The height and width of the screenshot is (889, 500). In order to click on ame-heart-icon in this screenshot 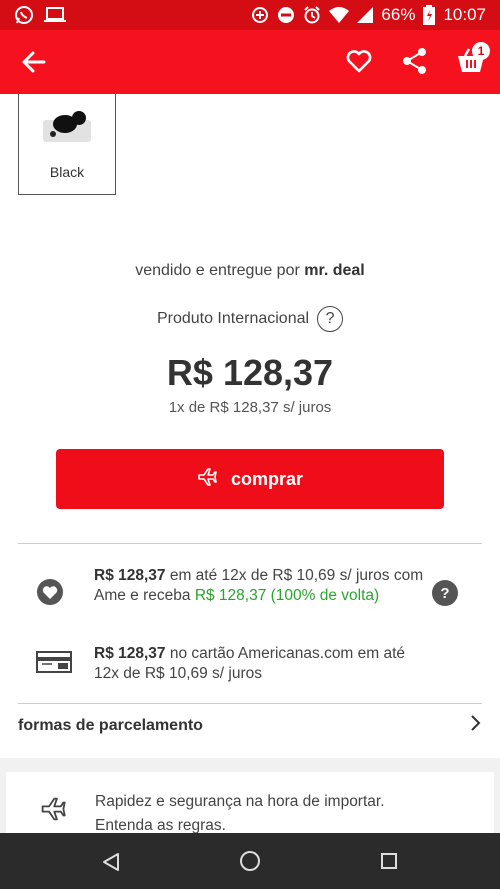, I will do `click(55, 594)`.